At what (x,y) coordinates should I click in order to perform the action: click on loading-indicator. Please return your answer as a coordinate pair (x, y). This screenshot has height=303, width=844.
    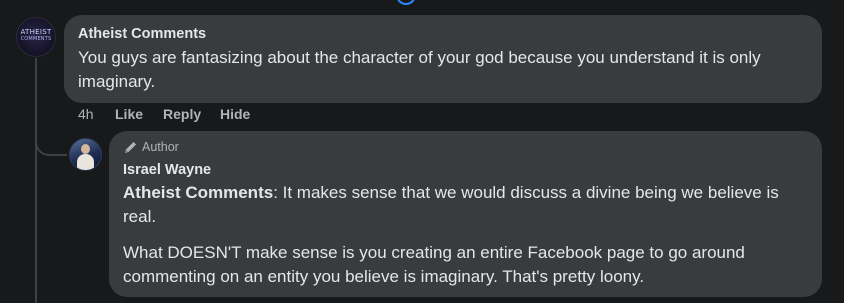
    Looking at the image, I should click on (406, 2).